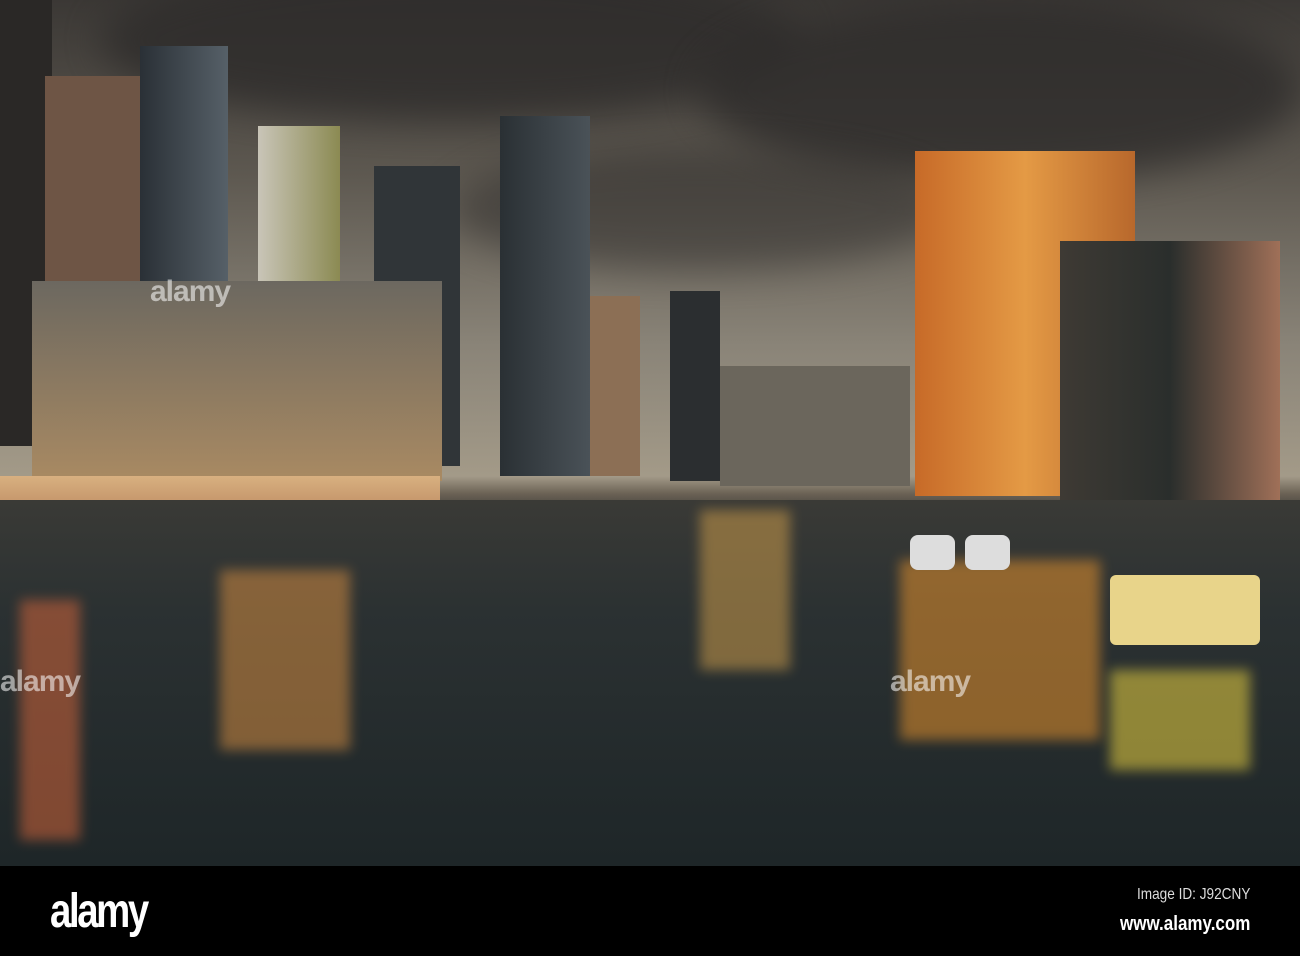 Image resolution: width=1300 pixels, height=956 pixels. What do you see at coordinates (1193, 894) in the screenshot?
I see `image-id: Image ID: J92CNY` at bounding box center [1193, 894].